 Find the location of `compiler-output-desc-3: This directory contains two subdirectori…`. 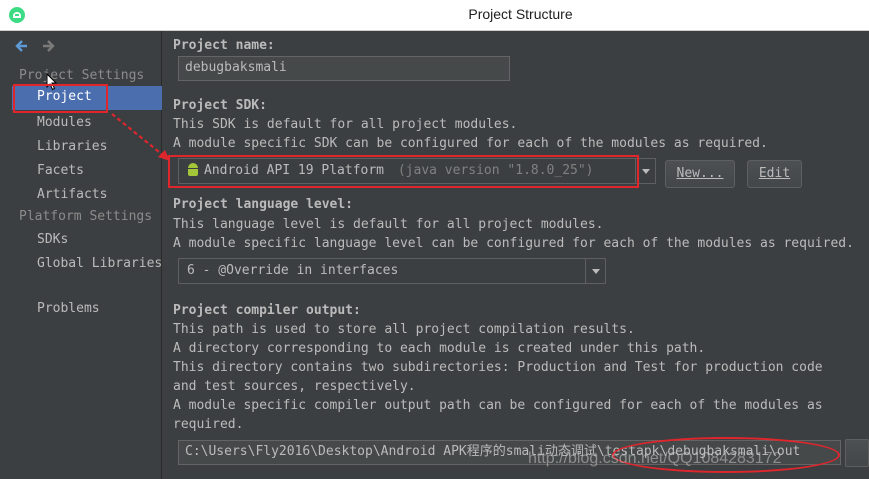

compiler-output-desc-3: This directory contains two subdirectori… is located at coordinates (498, 367).